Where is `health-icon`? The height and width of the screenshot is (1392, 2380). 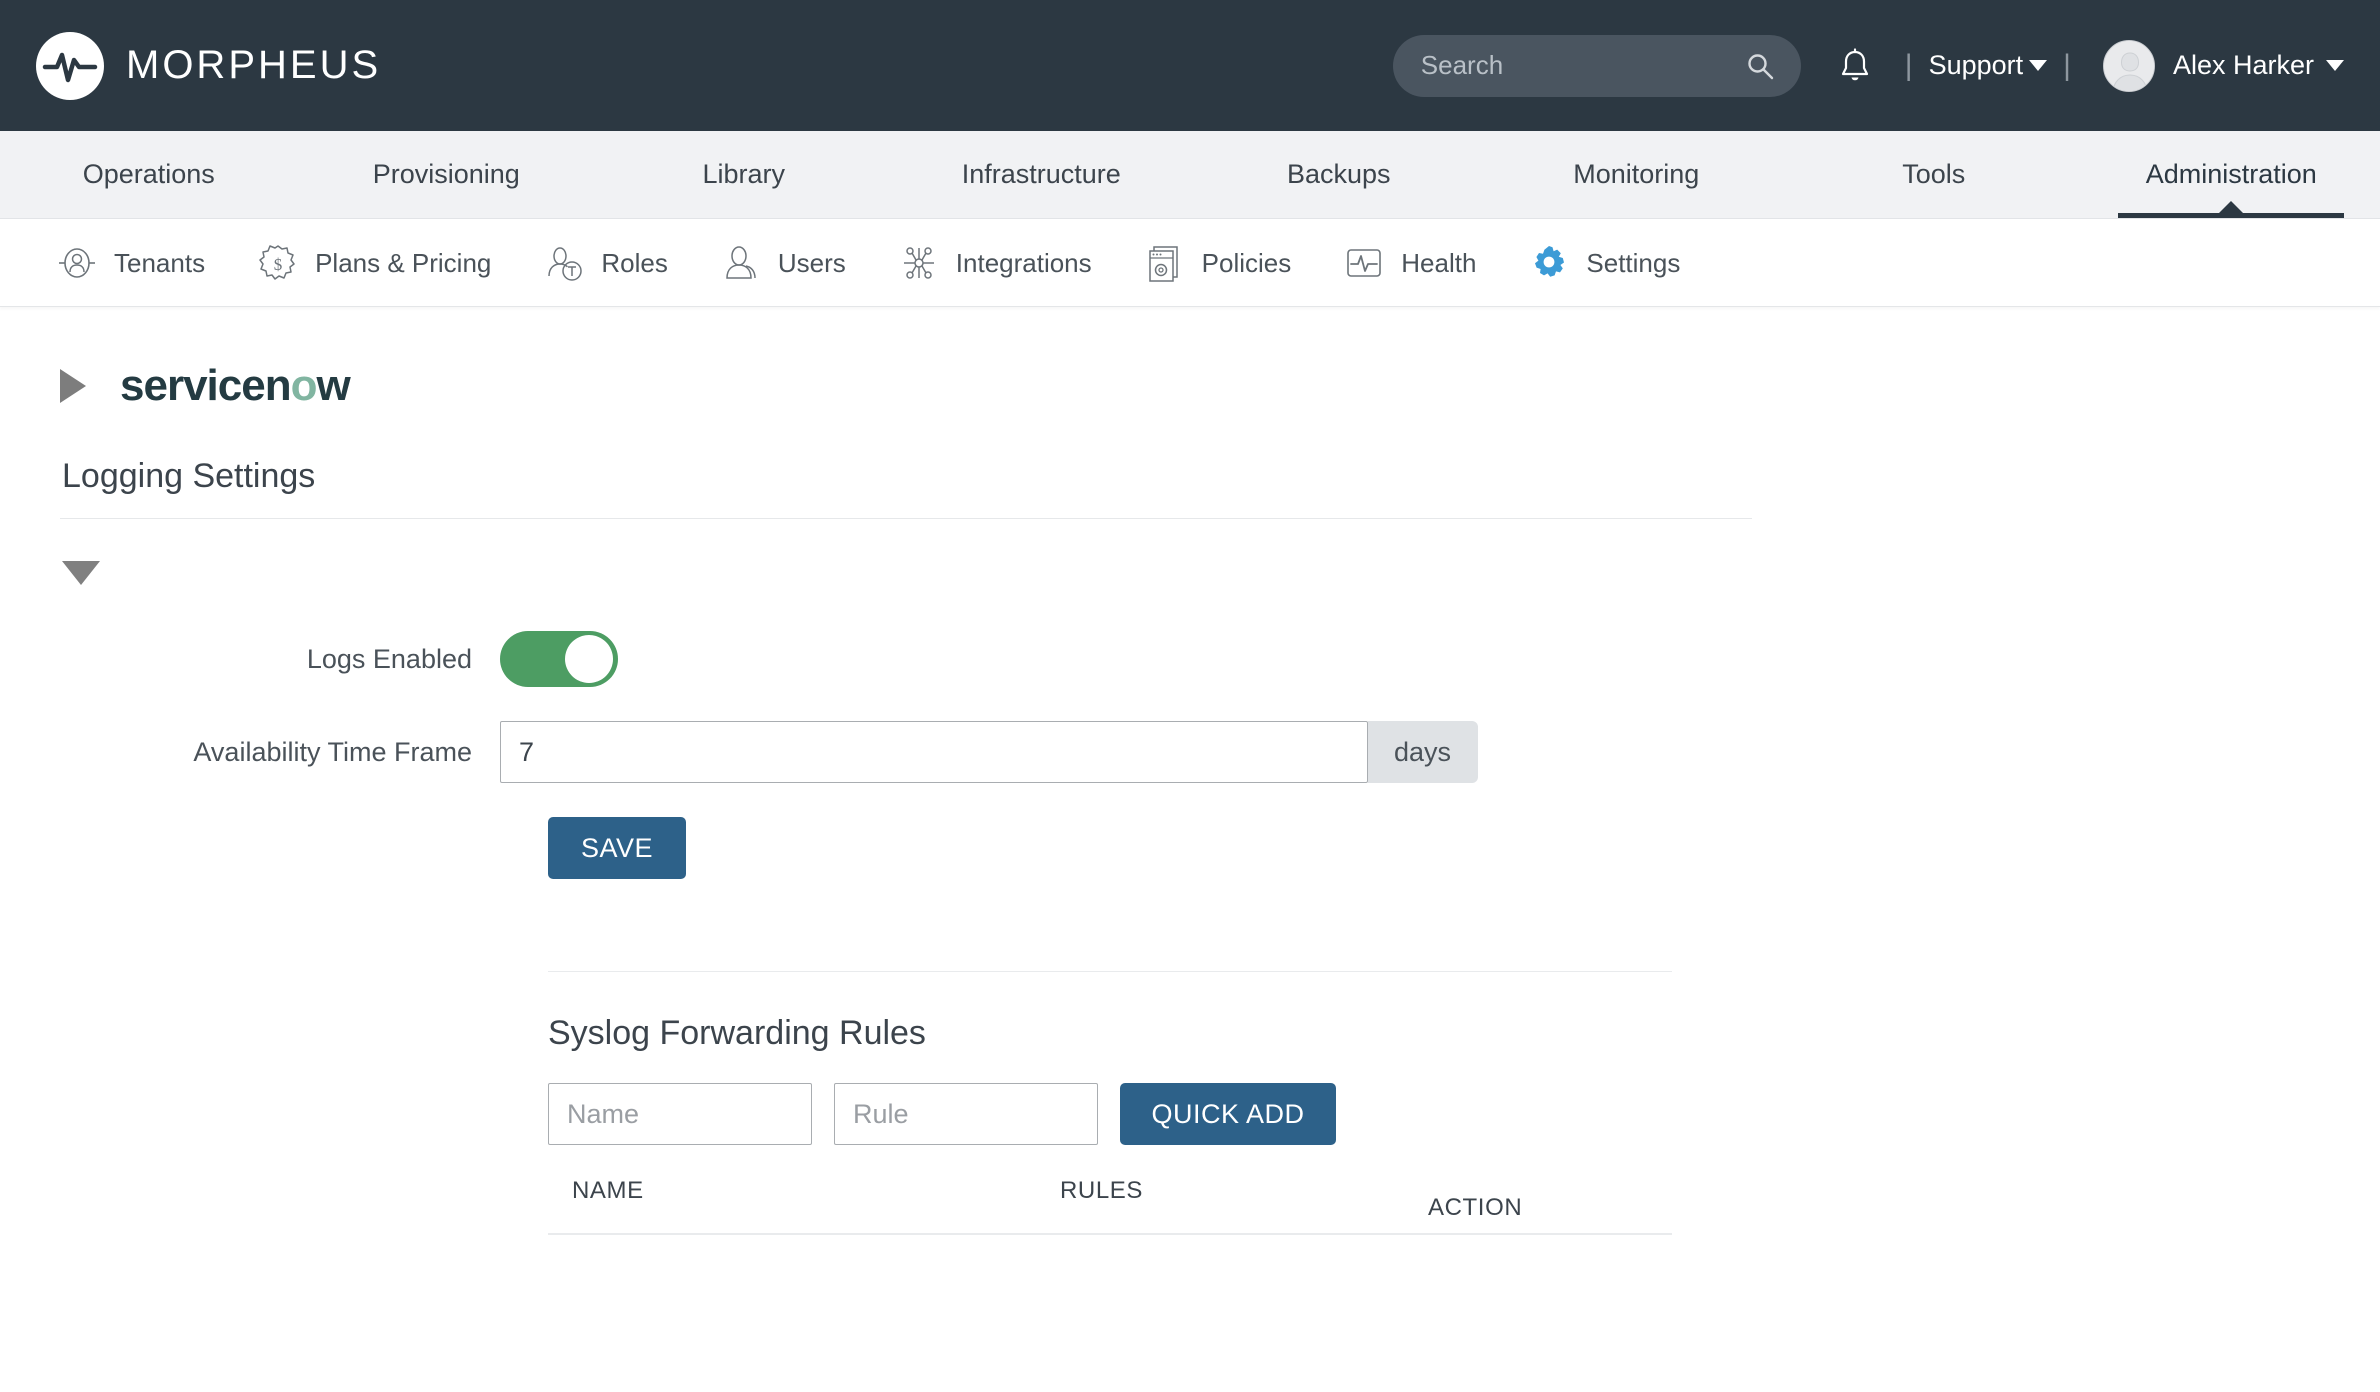
health-icon is located at coordinates (1364, 263).